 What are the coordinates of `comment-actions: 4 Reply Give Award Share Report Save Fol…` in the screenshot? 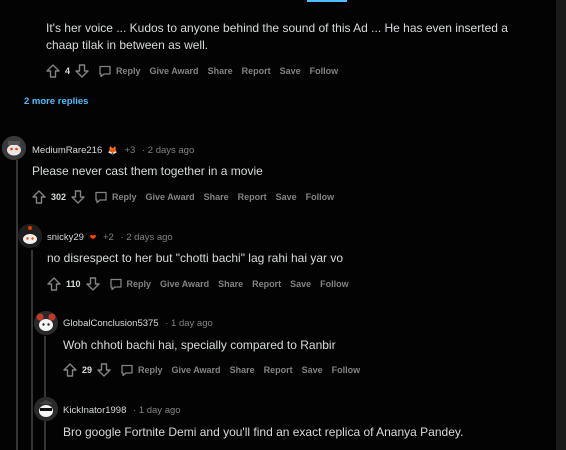 It's located at (192, 71).